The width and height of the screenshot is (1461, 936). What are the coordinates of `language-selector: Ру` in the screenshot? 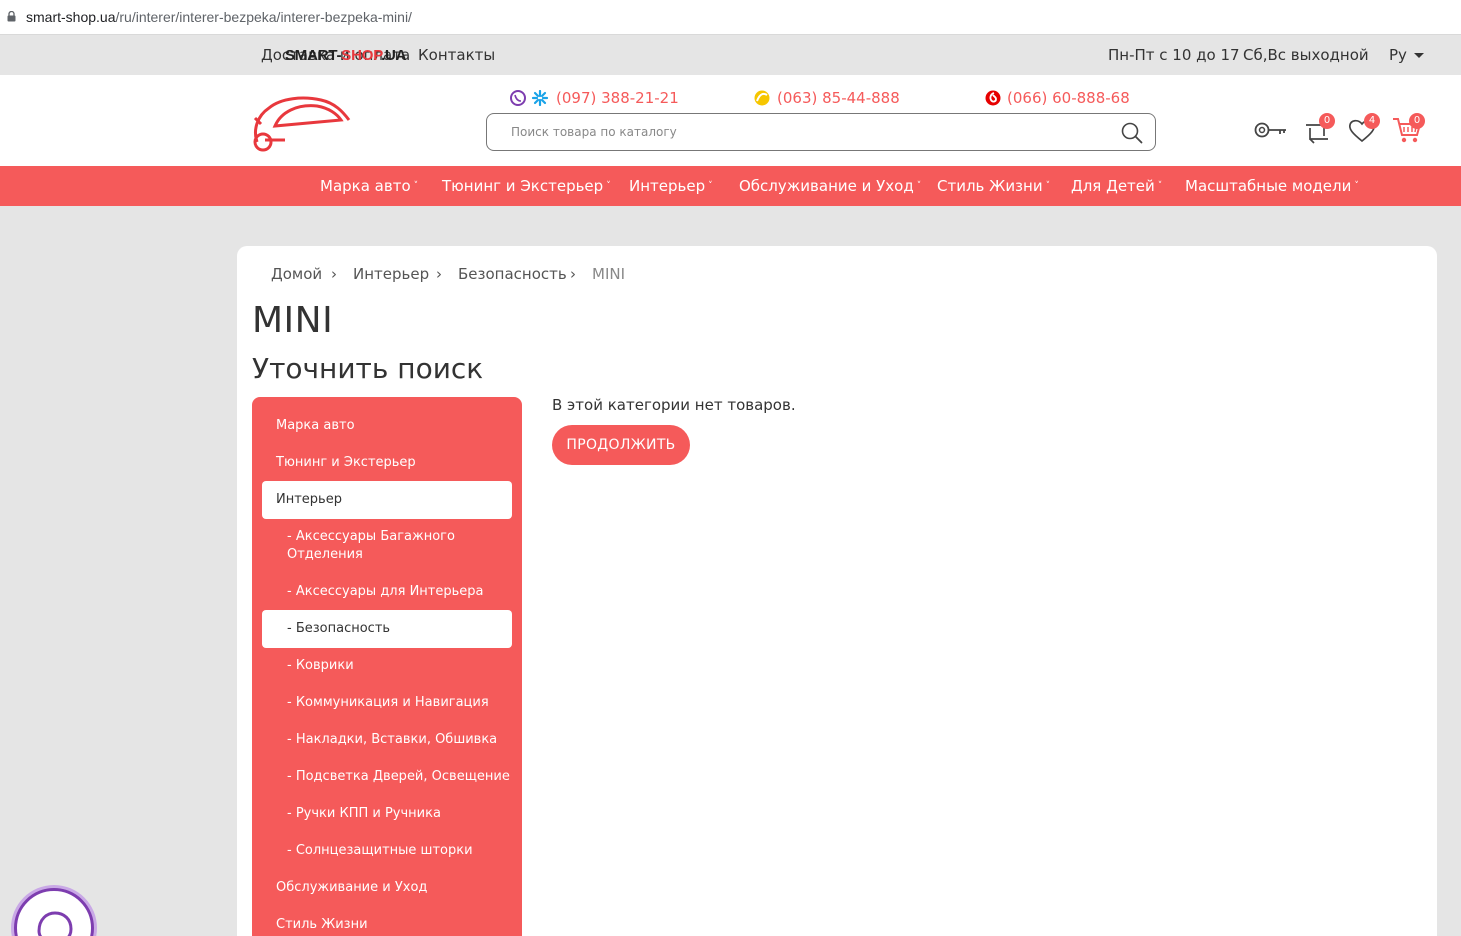 It's located at (1406, 55).